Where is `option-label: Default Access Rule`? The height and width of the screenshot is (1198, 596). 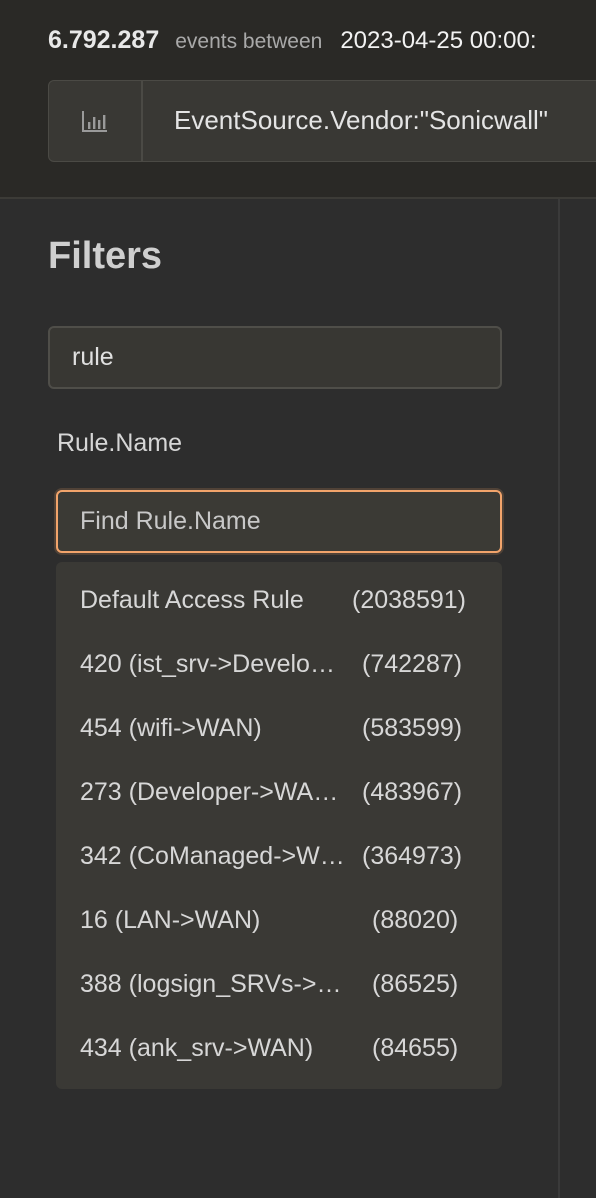
option-label: Default Access Rule is located at coordinates (192, 600).